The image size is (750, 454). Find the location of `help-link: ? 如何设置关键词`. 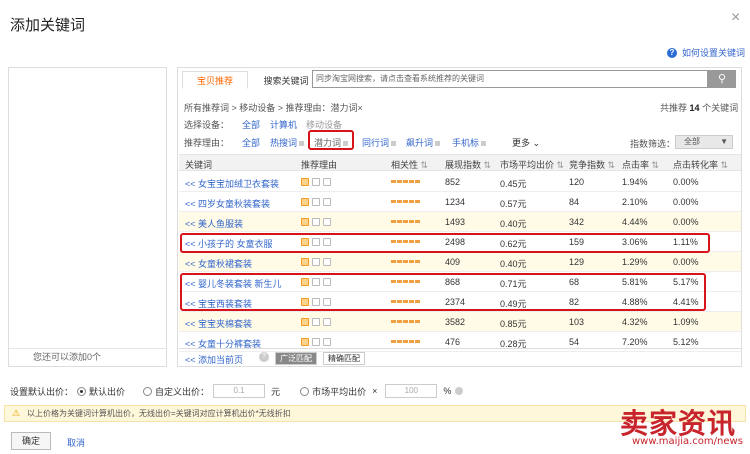

help-link: ? 如何设置关键词 is located at coordinates (706, 52).